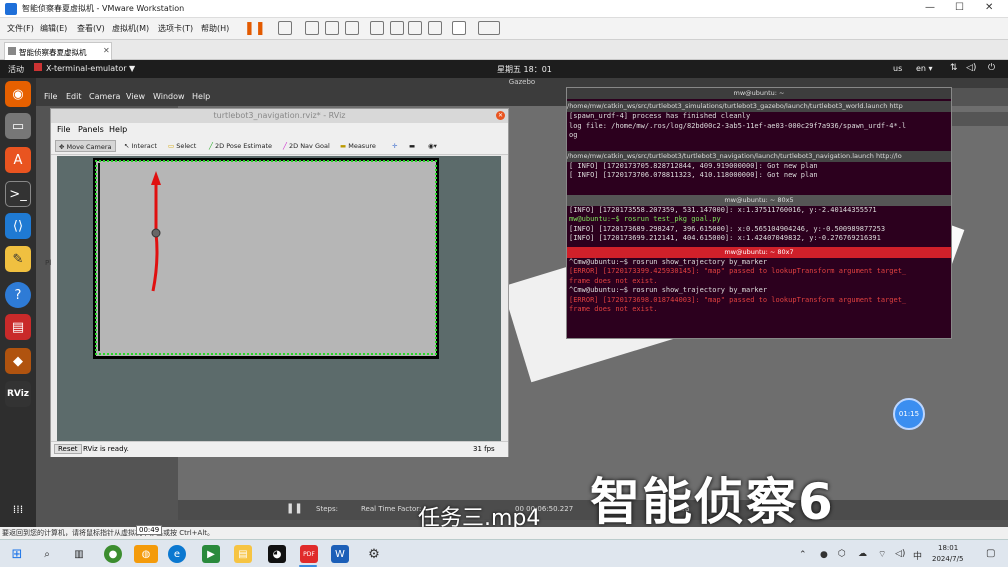 This screenshot has width=1008, height=567. I want to click on tool-properties-icon: ◉▾, so click(432, 146).